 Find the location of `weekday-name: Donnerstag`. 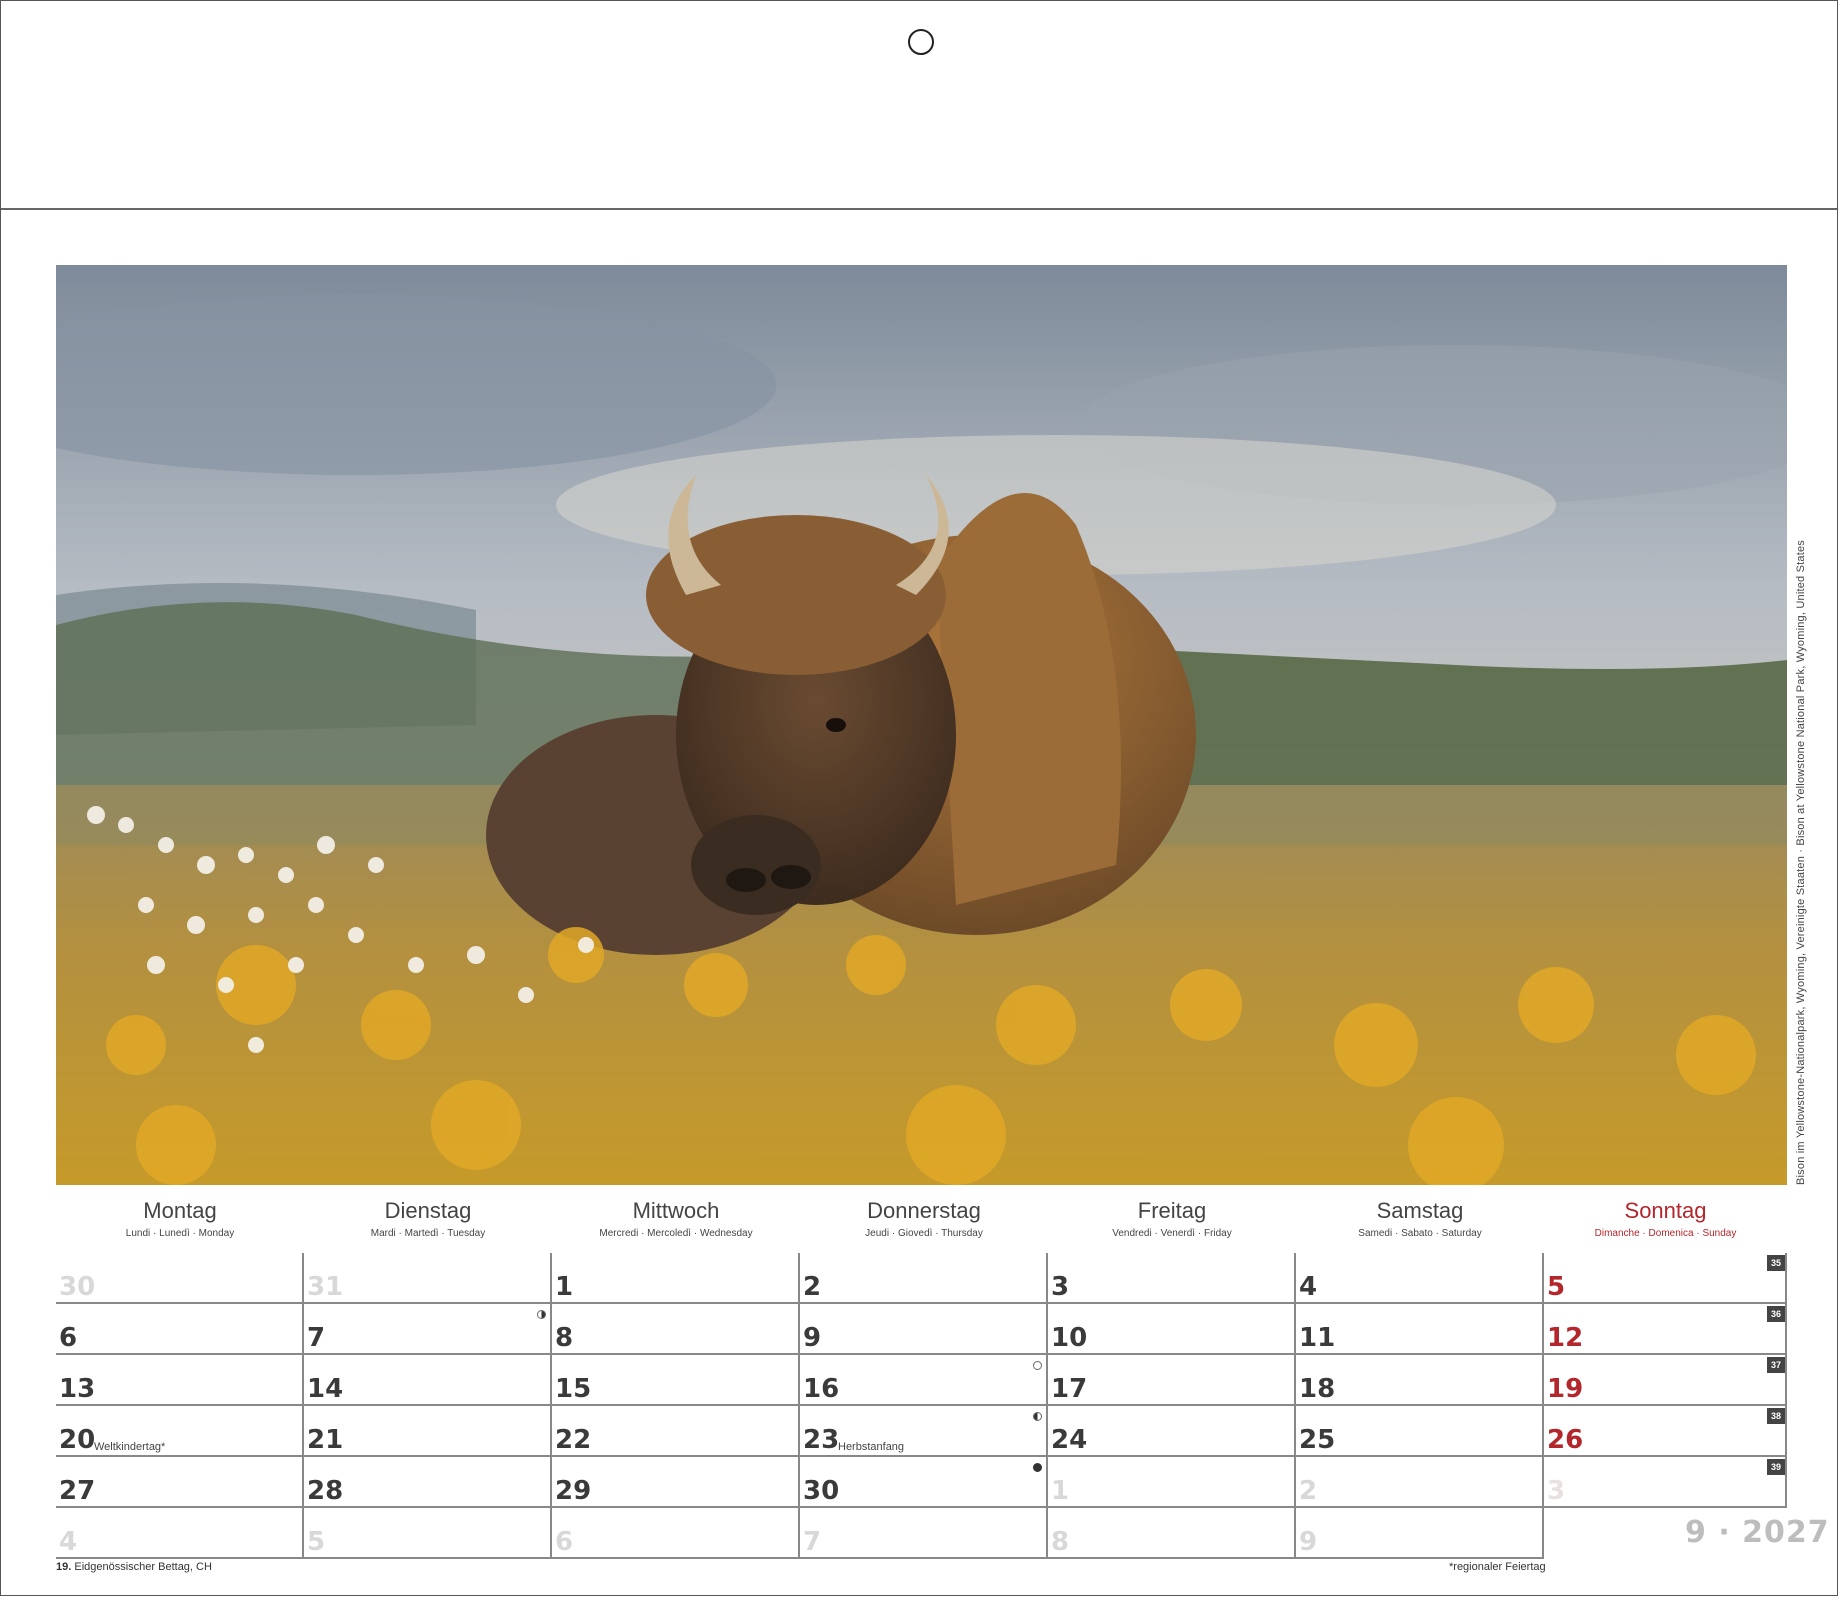

weekday-name: Donnerstag is located at coordinates (924, 1210).